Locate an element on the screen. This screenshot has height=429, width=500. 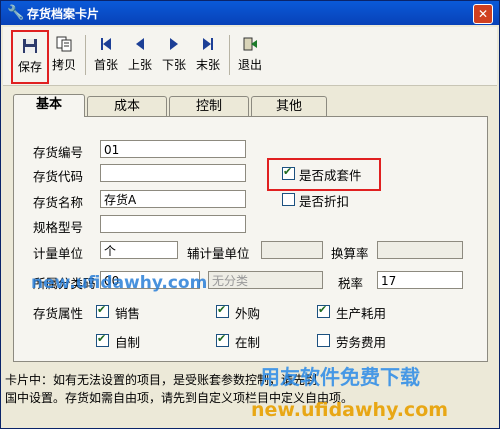
exit-door-icon is located at coordinates (250, 44).